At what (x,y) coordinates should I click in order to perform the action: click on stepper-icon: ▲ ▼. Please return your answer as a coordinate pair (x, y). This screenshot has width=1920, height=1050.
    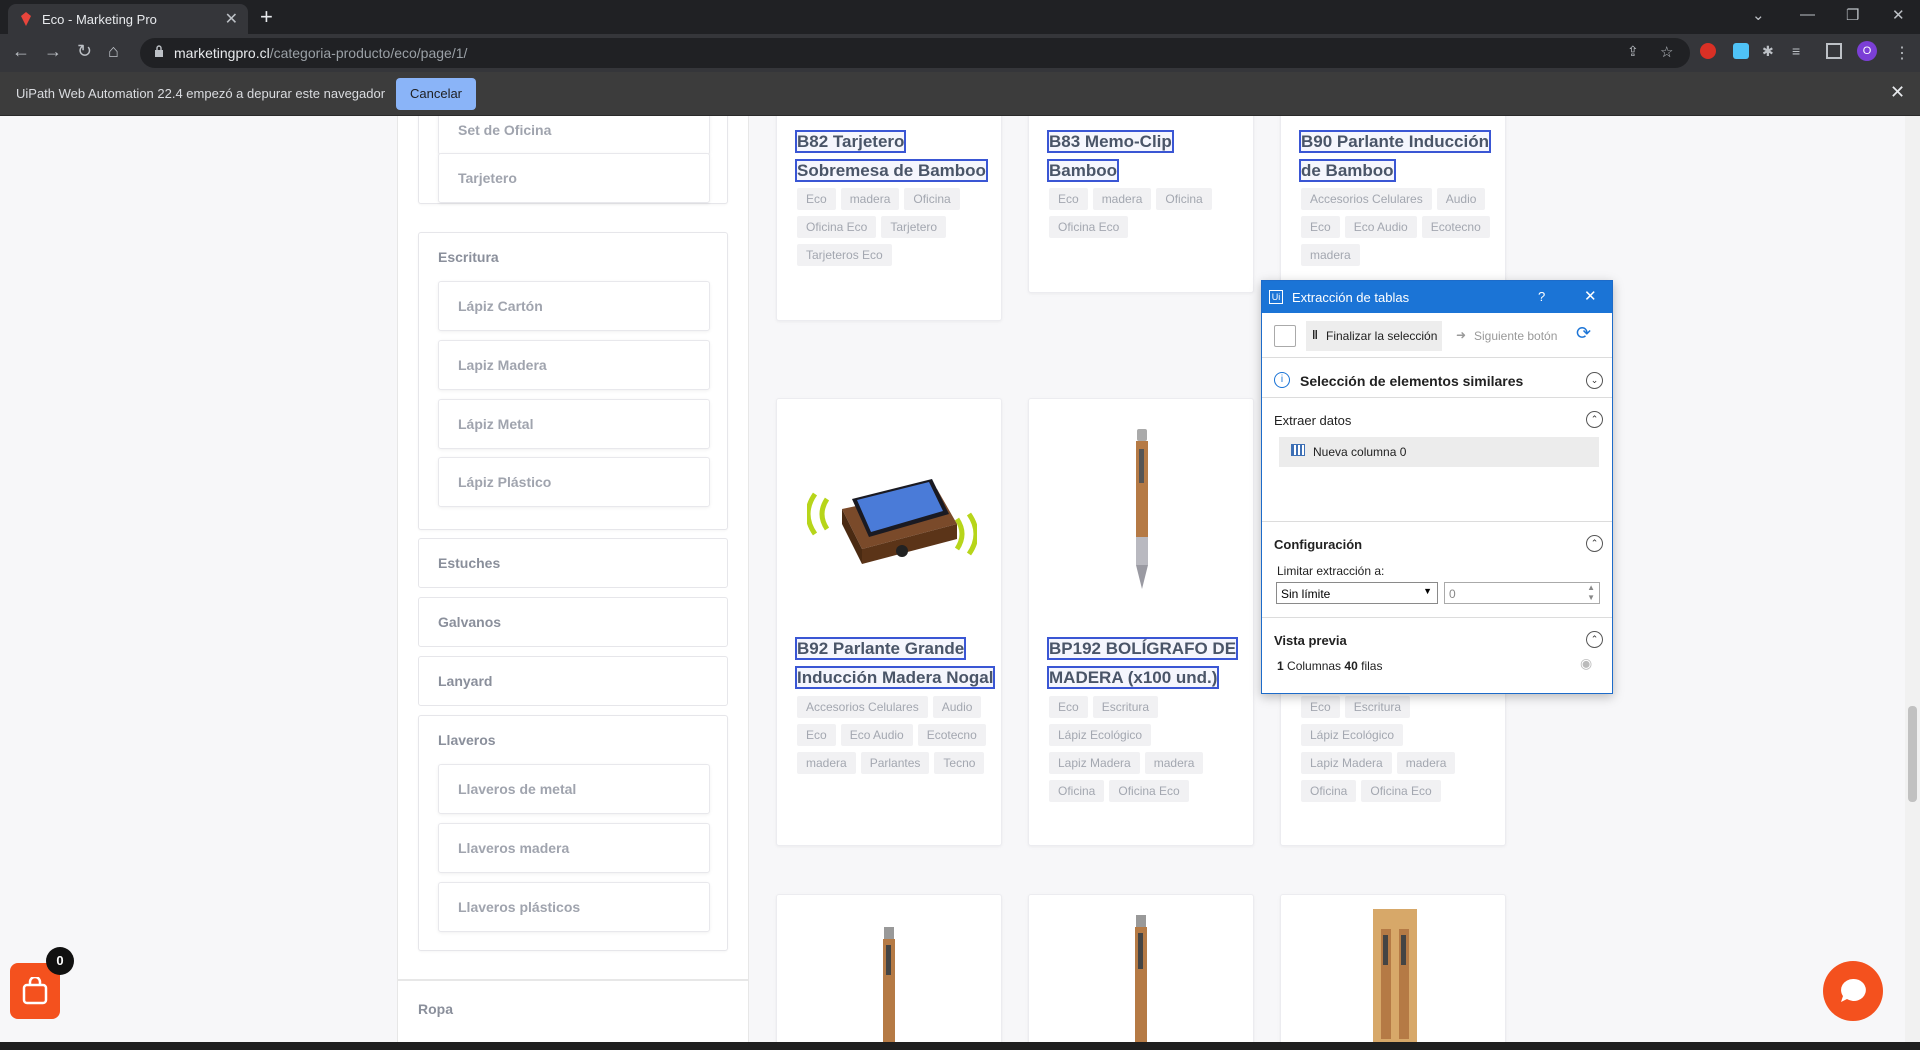
    Looking at the image, I should click on (1591, 593).